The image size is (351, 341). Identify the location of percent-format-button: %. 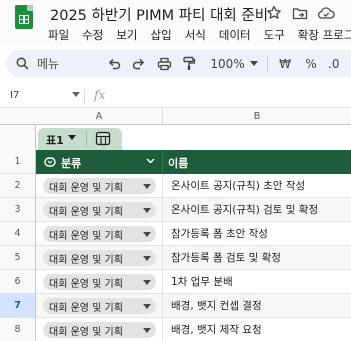
(311, 63).